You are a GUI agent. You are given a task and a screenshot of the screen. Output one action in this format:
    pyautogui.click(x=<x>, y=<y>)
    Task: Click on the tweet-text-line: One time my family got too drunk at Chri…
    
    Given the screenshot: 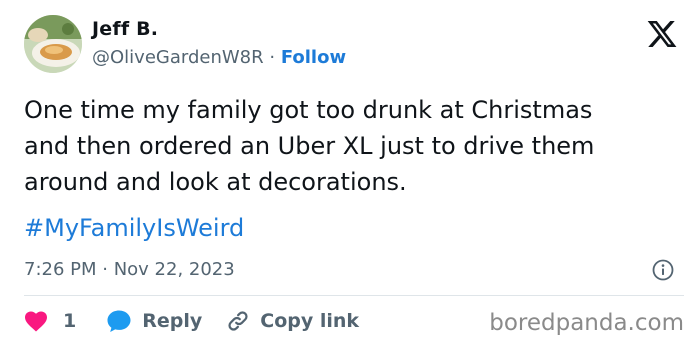 What is the action you would take?
    pyautogui.click(x=308, y=110)
    